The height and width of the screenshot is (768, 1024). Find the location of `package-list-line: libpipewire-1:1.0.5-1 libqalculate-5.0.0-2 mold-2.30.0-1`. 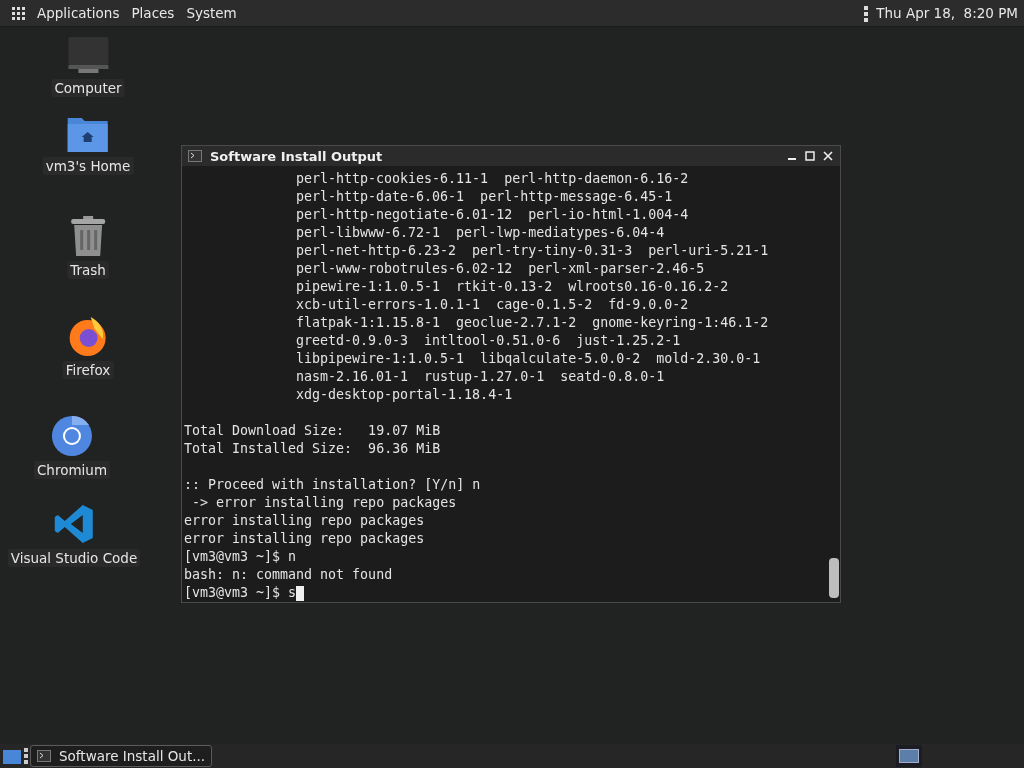

package-list-line: libpipewire-1:1.0.5-1 libqalculate-5.0.0-2 mold-2.30.0-1 is located at coordinates (528, 358).